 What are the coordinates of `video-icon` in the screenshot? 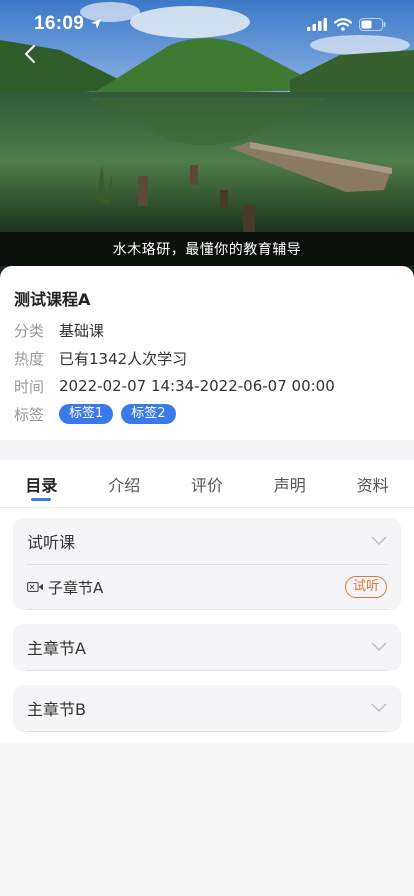 It's located at (35, 587).